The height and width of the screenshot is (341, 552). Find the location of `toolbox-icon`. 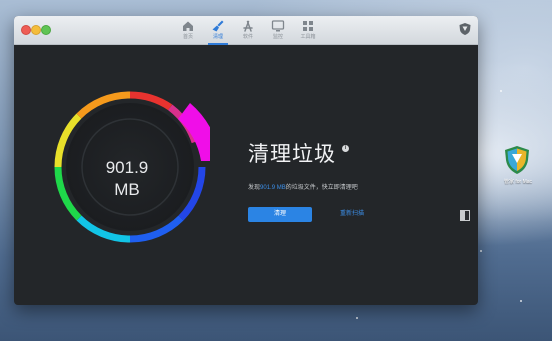

toolbox-icon is located at coordinates (308, 26).